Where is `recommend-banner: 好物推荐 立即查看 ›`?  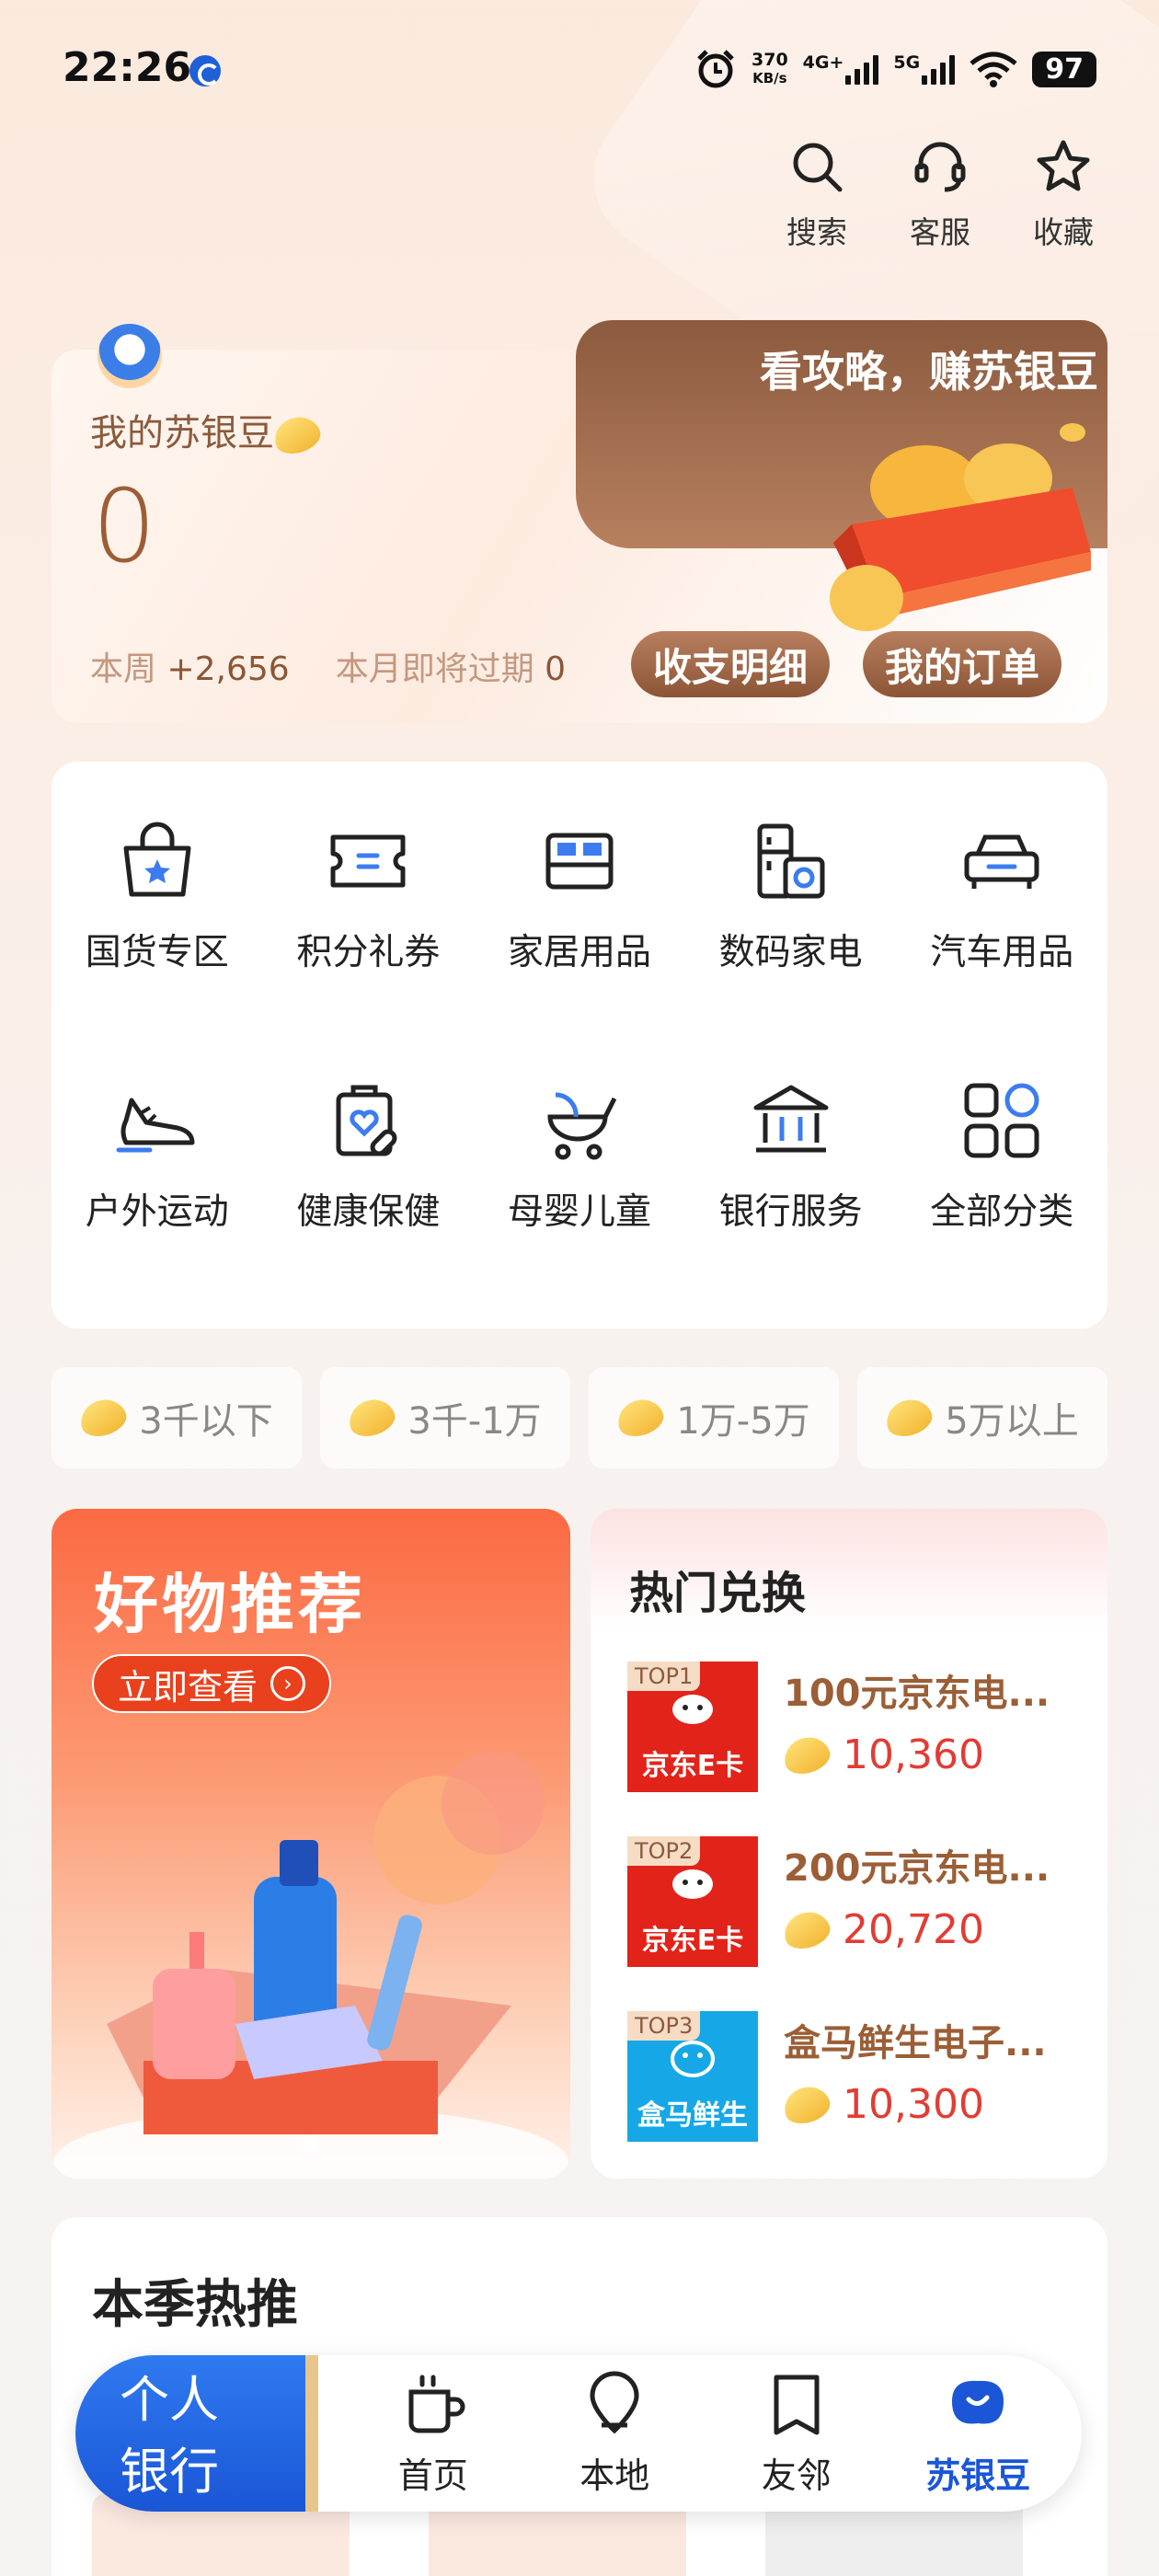 recommend-banner: 好物推荐 立即查看 › is located at coordinates (311, 1844).